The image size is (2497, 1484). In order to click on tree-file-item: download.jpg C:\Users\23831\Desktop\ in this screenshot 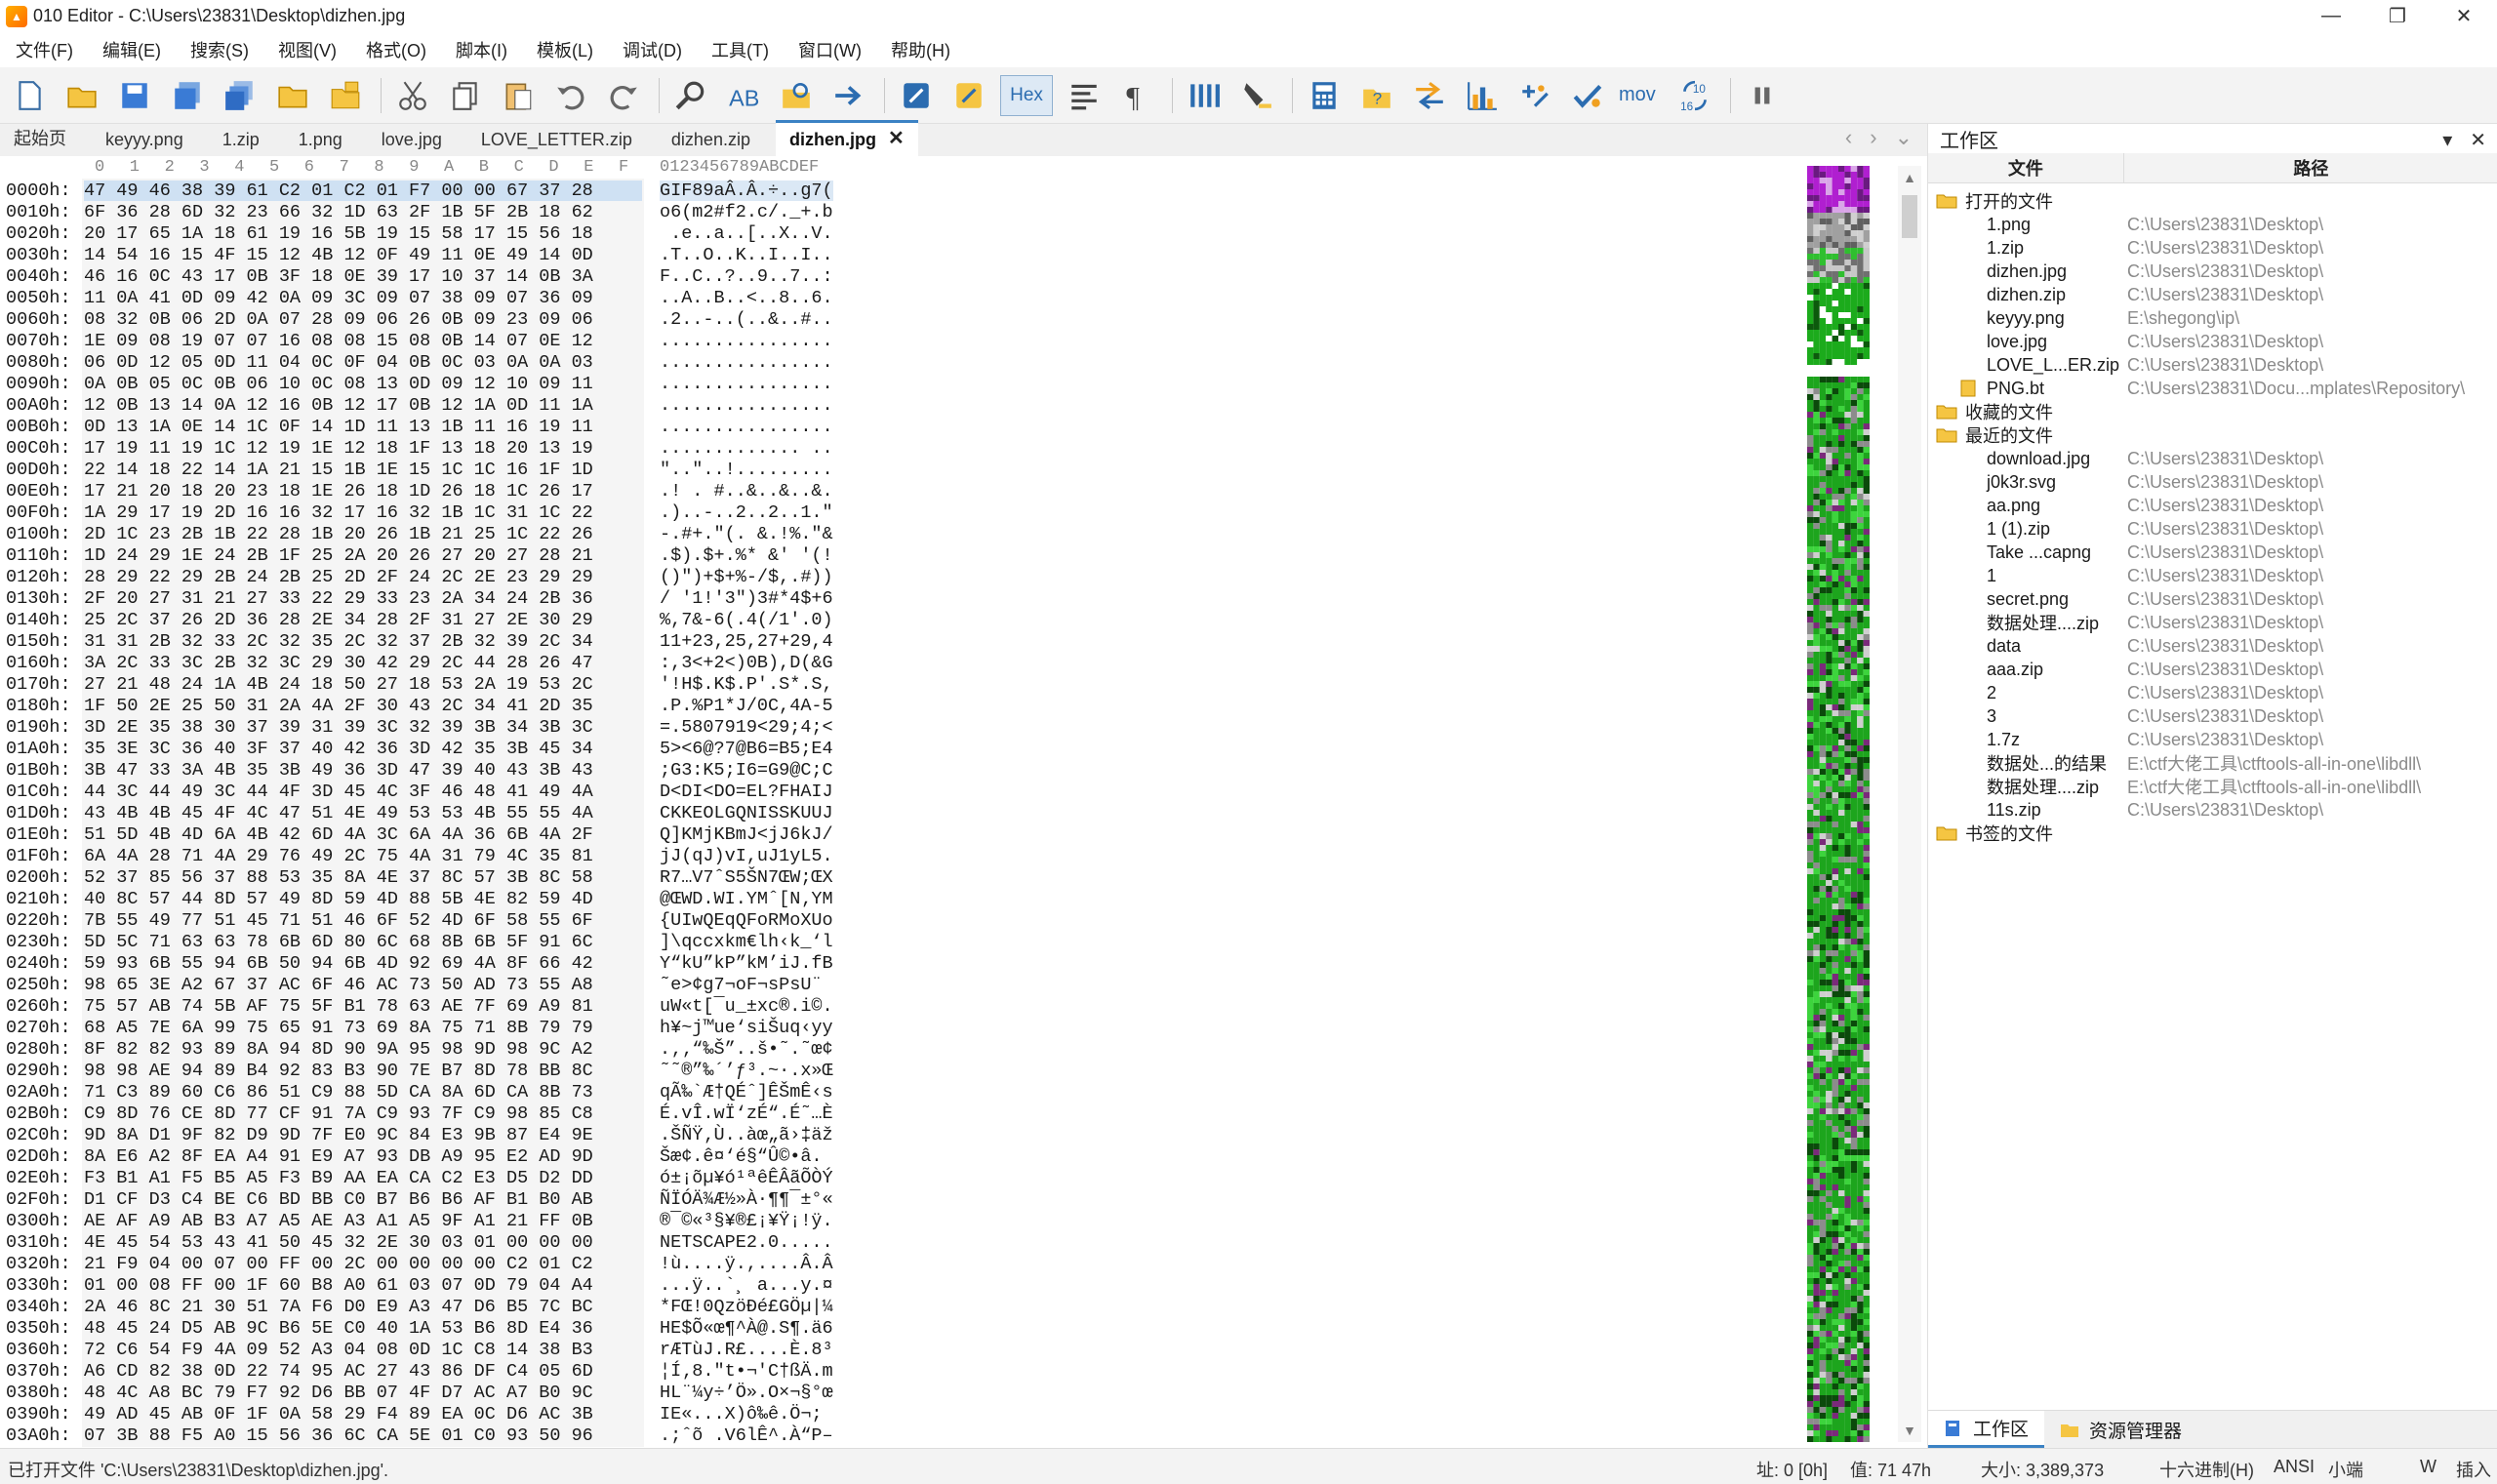, I will do `click(2213, 458)`.